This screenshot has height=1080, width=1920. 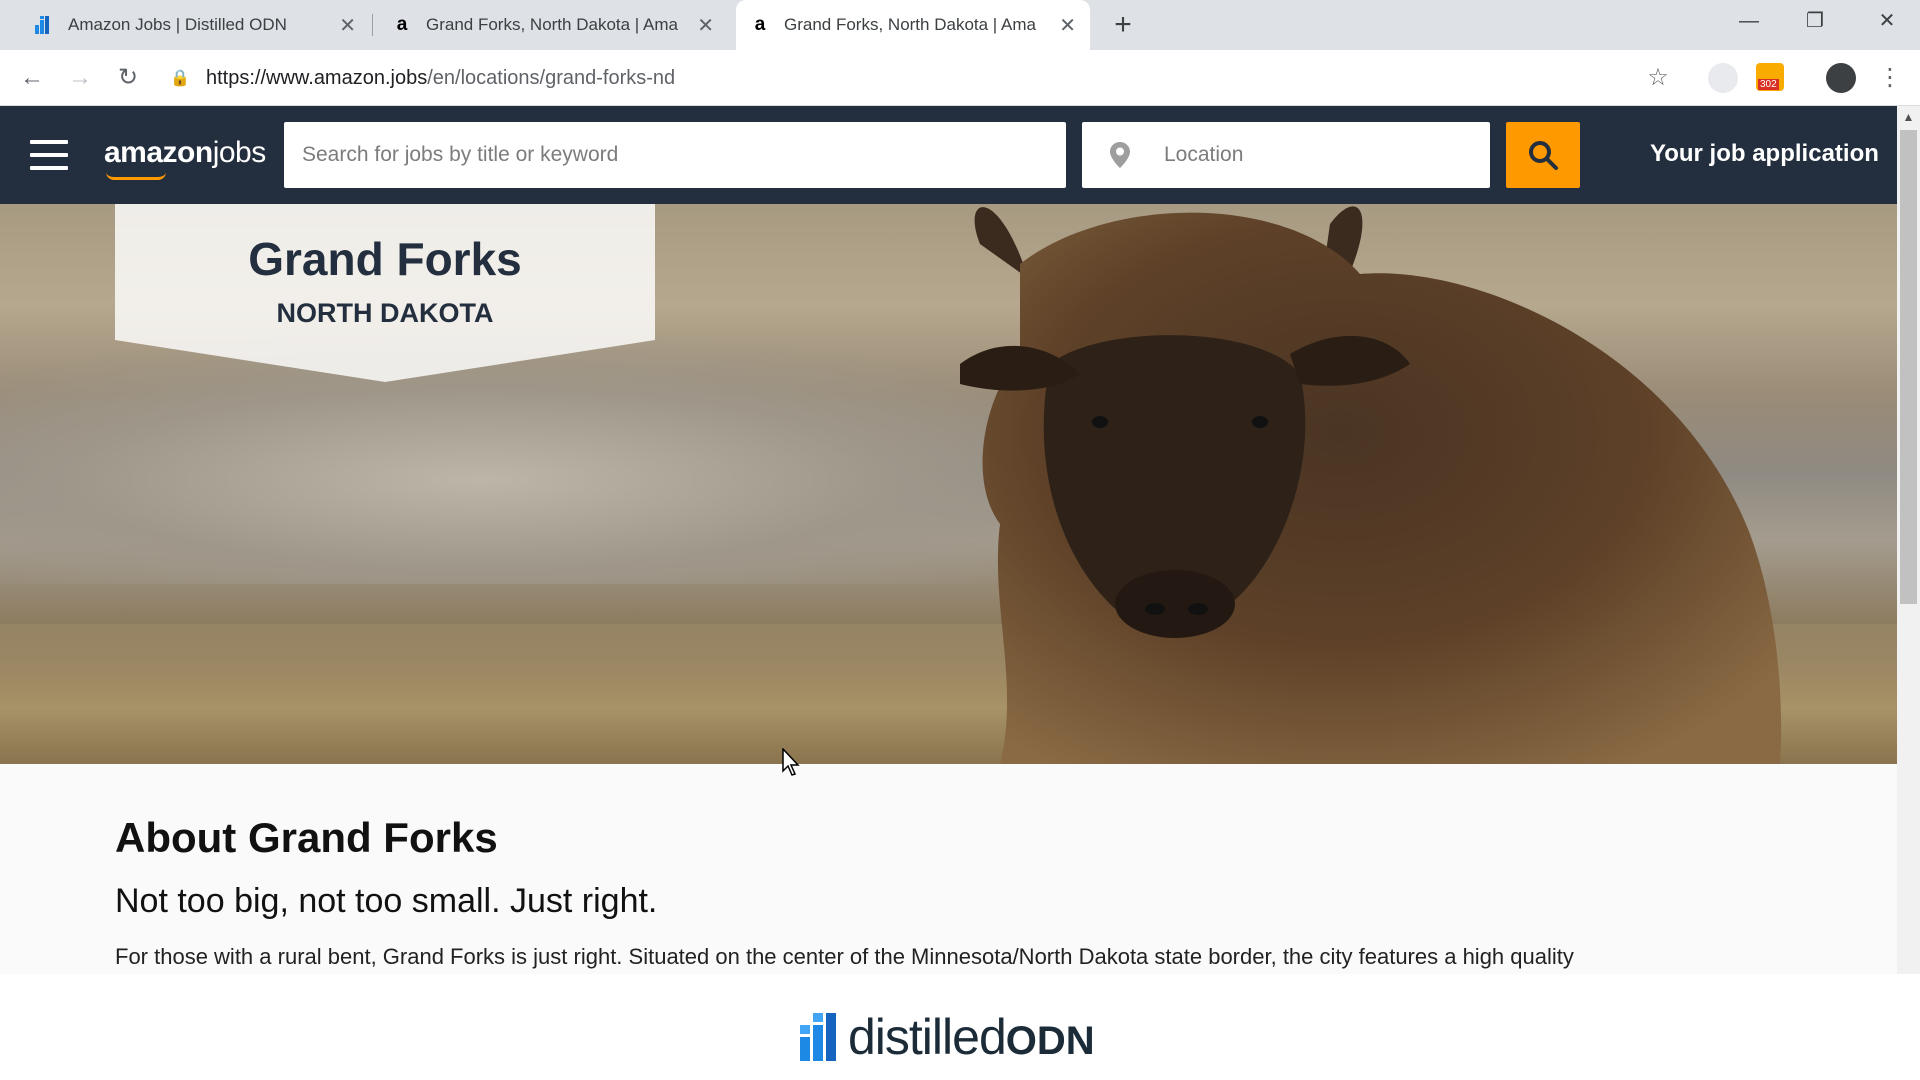 I want to click on city-name: Grand Forks, so click(x=385, y=259).